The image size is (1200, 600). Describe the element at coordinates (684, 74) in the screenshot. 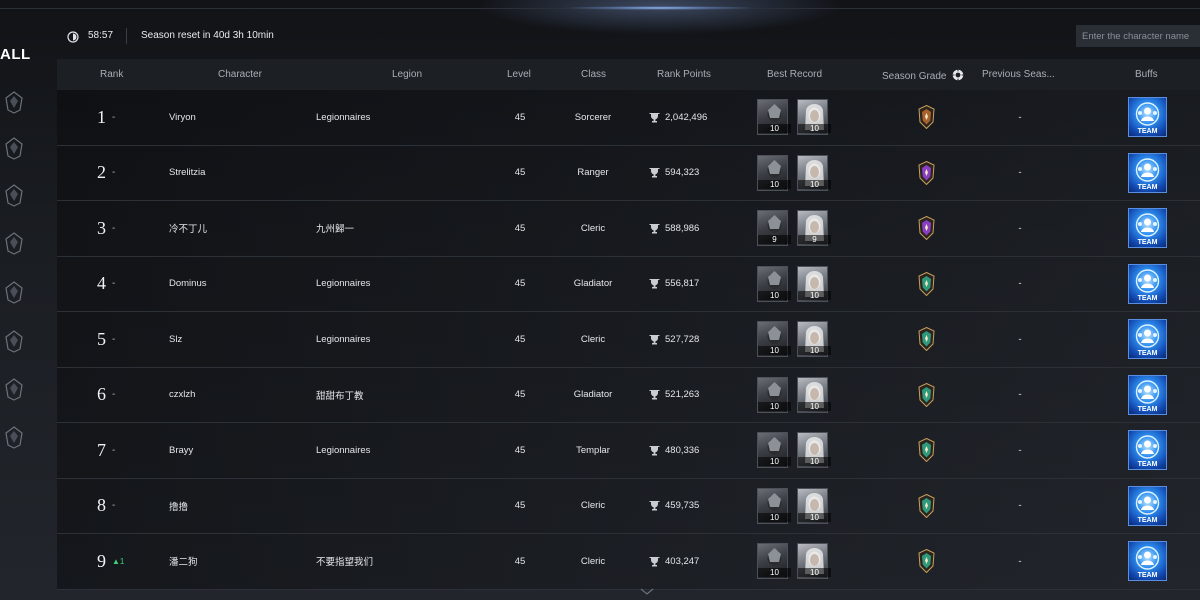

I see `col-rank-points: Rank Points` at that location.